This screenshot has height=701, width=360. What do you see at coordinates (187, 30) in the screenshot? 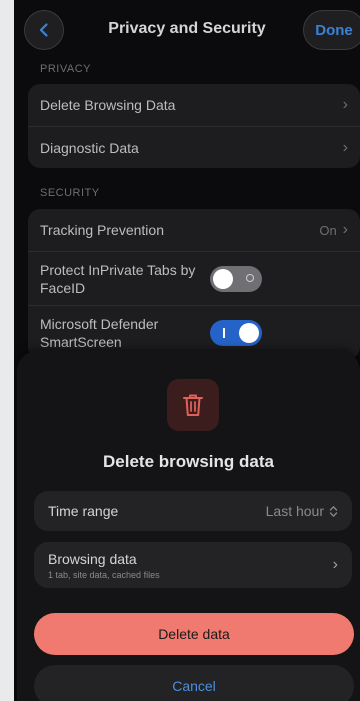
I see `top-nav: Privacy and Security Done` at bounding box center [187, 30].